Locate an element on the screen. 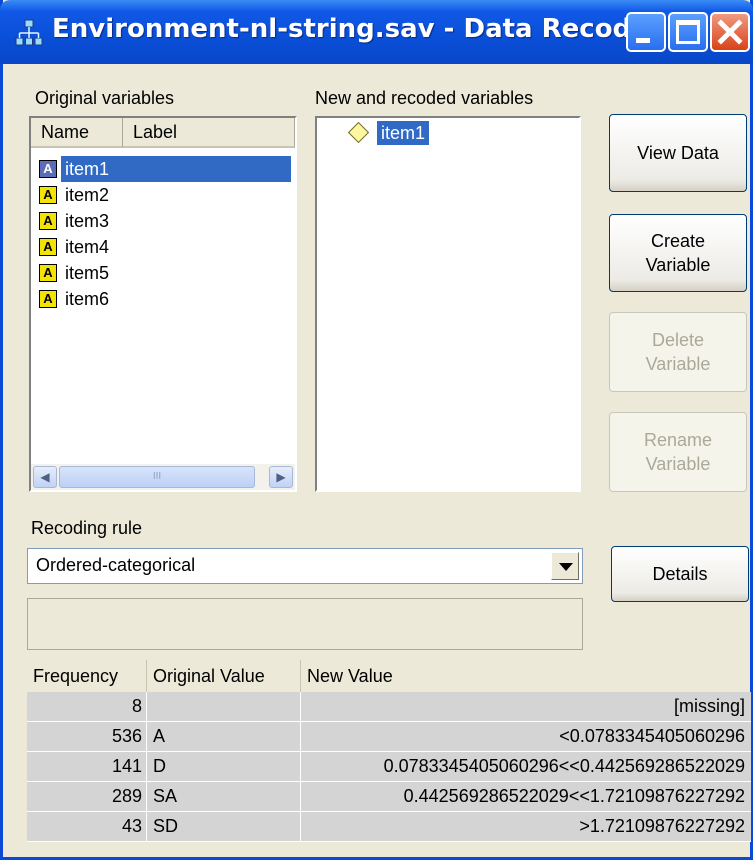 This screenshot has width=753, height=860. delete-variable-label-line-2: Variable is located at coordinates (678, 364).